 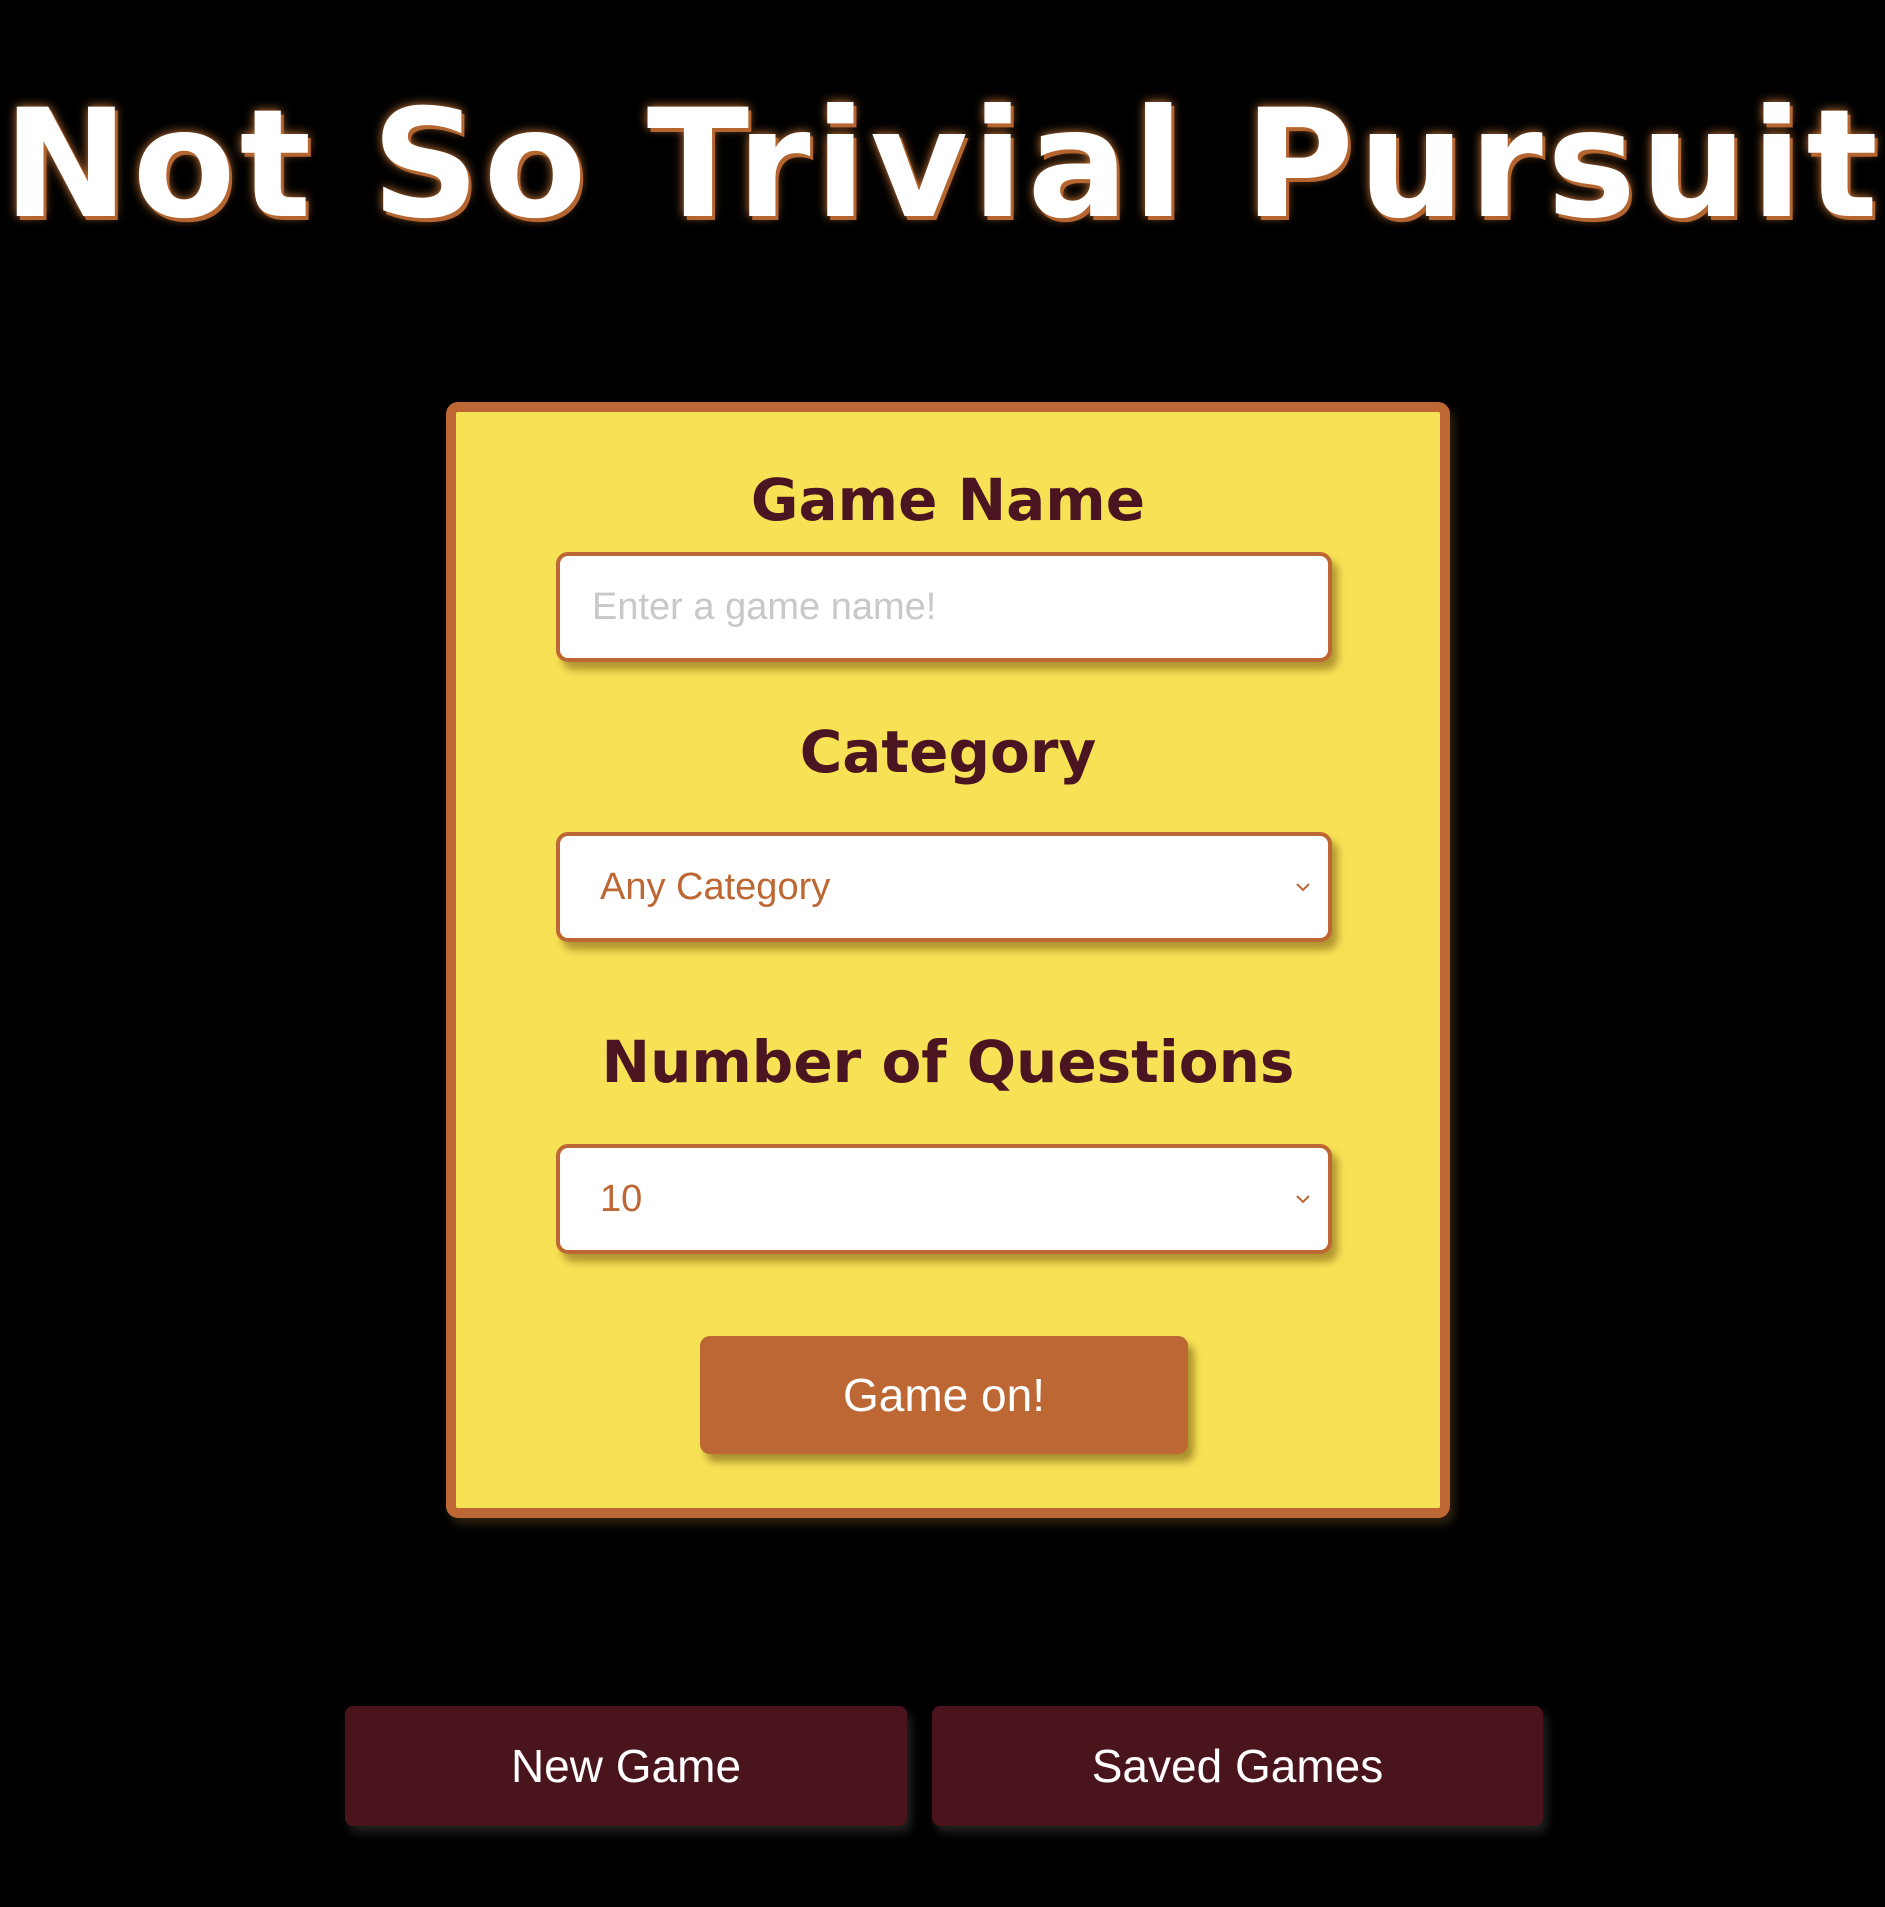 I want to click on game-name-field, so click(x=944, y=607).